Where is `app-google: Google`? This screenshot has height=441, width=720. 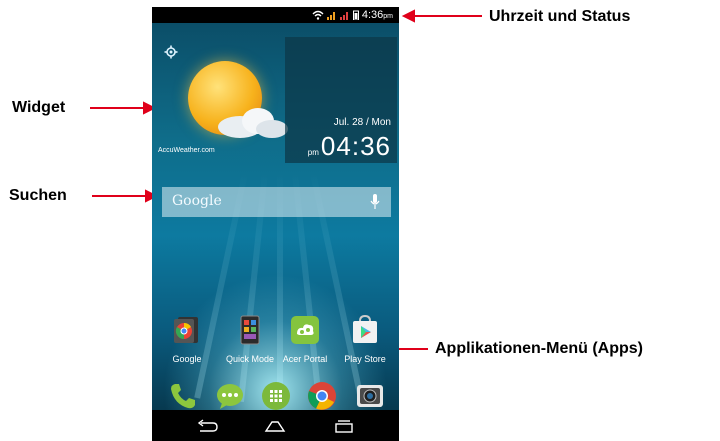 app-google: Google is located at coordinates (187, 339).